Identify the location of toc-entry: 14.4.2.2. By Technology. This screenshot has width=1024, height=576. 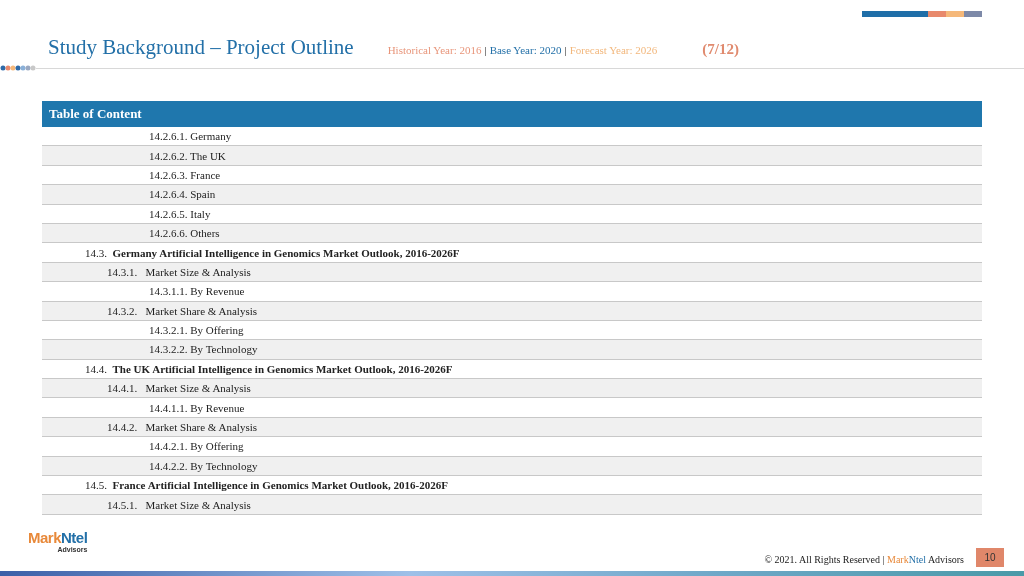
(203, 465).